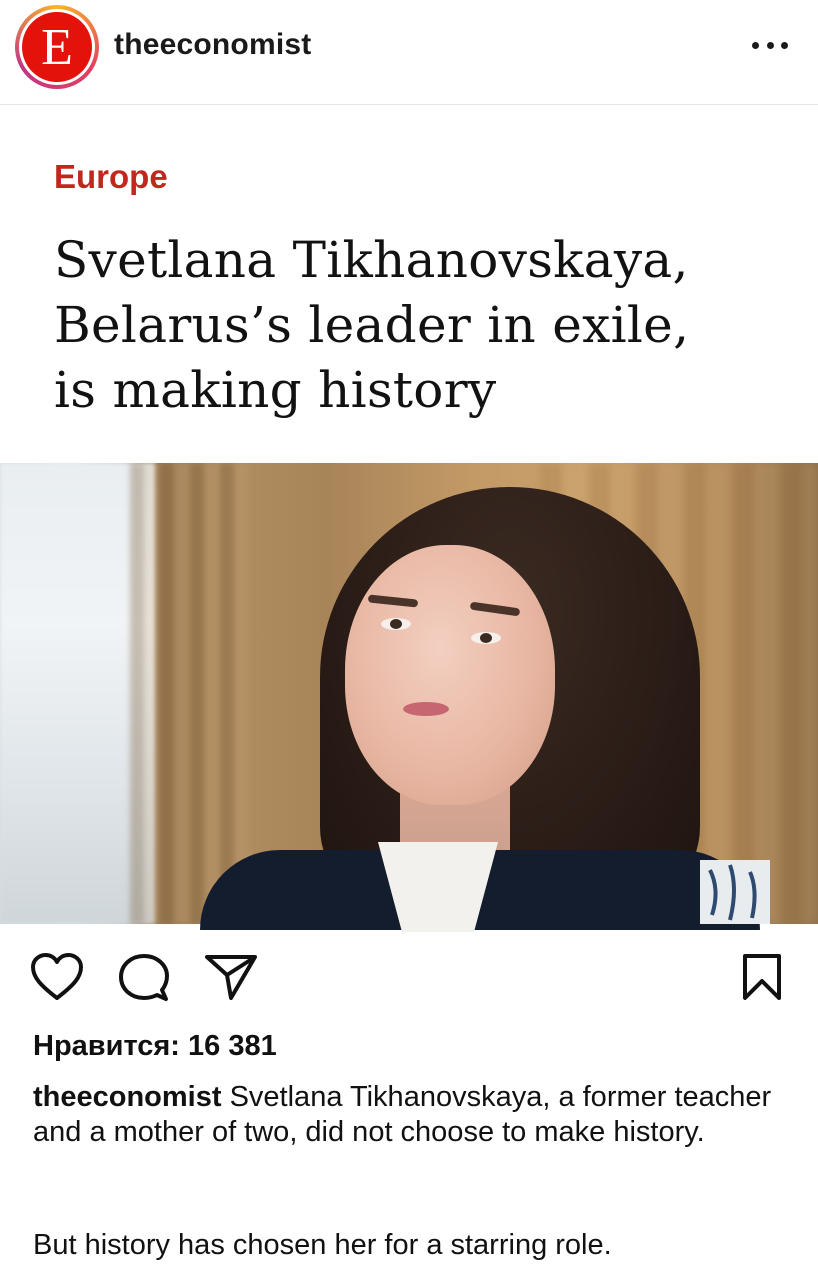  What do you see at coordinates (190, 693) in the screenshot?
I see `curtain` at bounding box center [190, 693].